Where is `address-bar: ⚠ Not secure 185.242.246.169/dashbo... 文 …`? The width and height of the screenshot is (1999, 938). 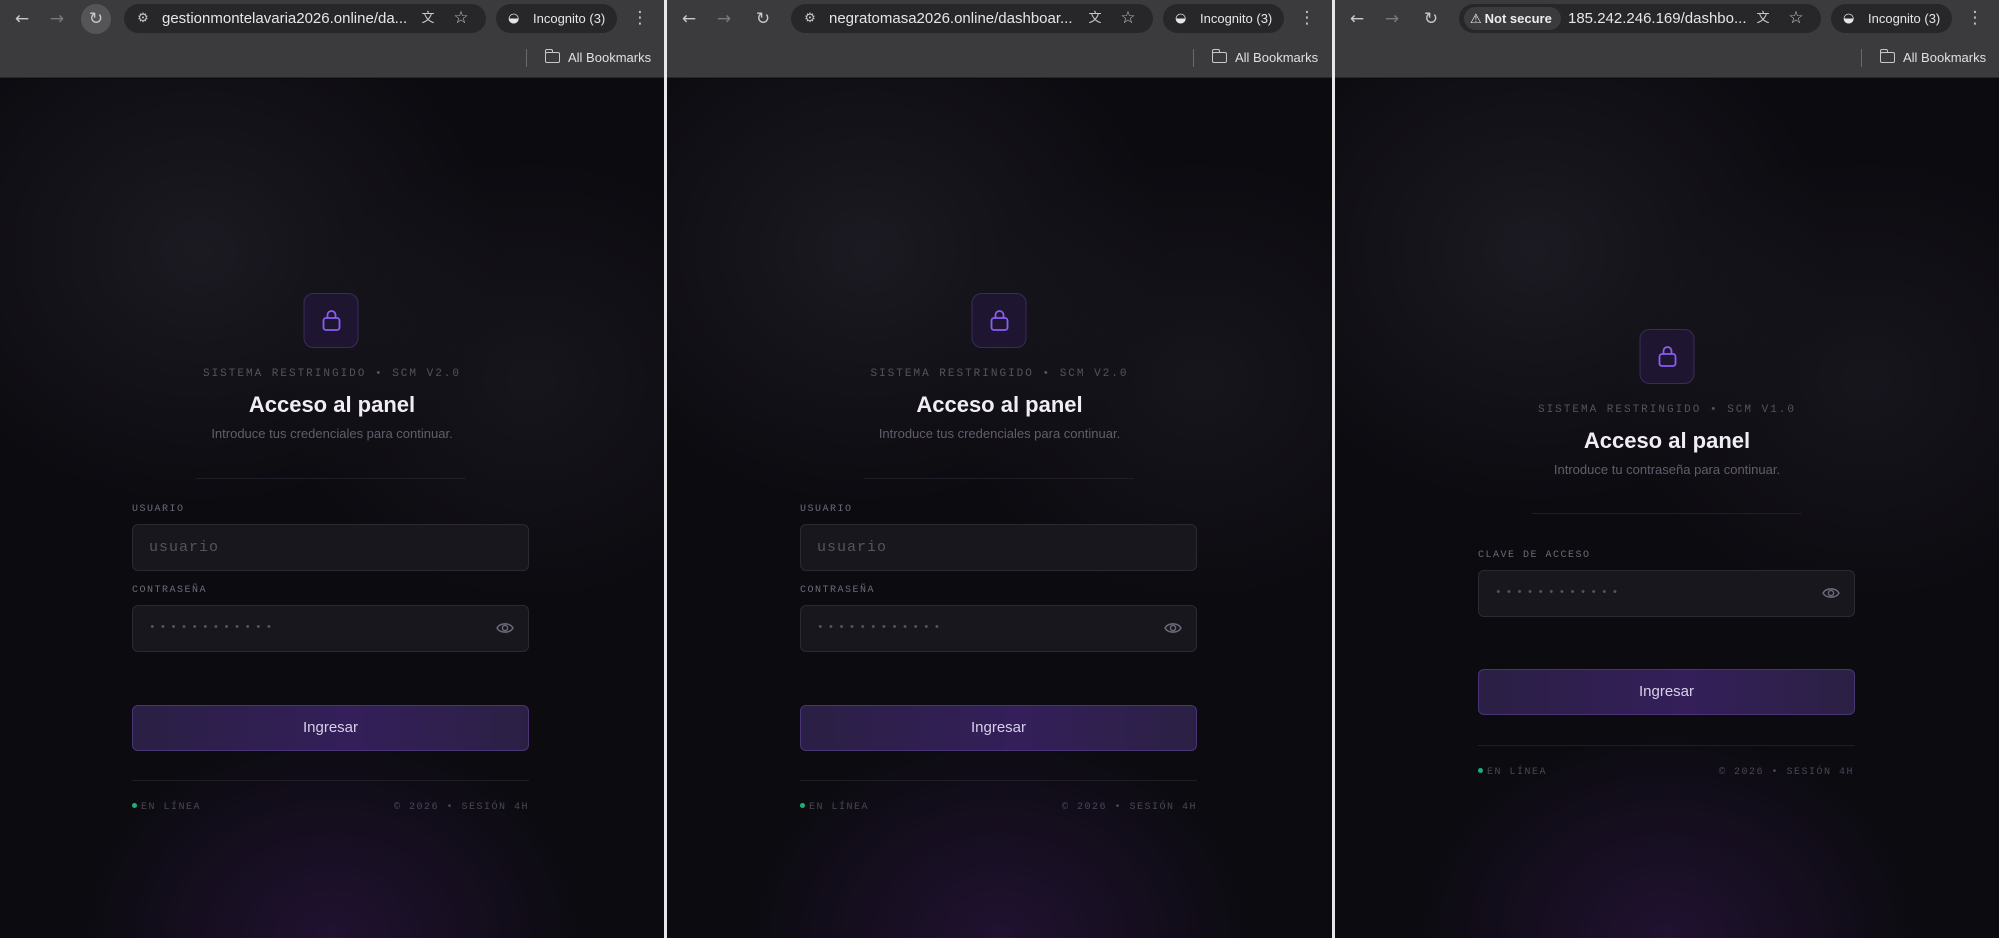
address-bar: ⚠ Not secure 185.242.246.169/dashbo... 文 … is located at coordinates (1640, 18).